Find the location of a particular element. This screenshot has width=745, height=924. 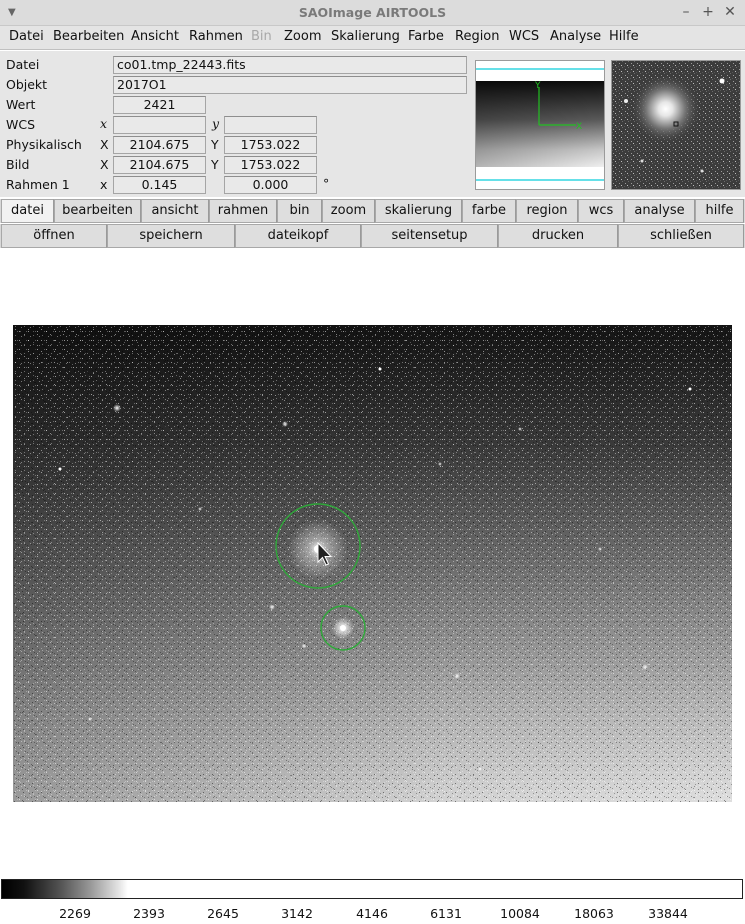

wcs-y-field is located at coordinates (270, 125).